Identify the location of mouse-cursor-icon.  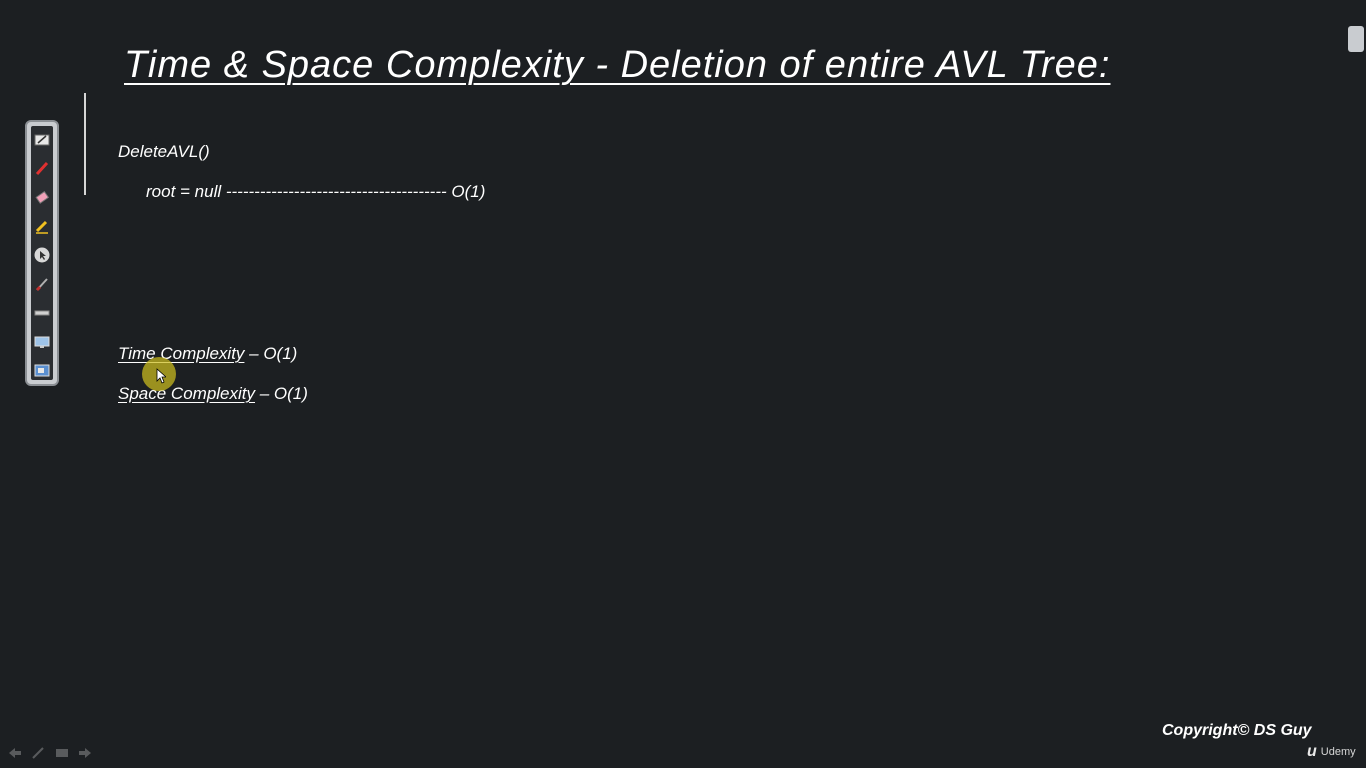
(161, 376).